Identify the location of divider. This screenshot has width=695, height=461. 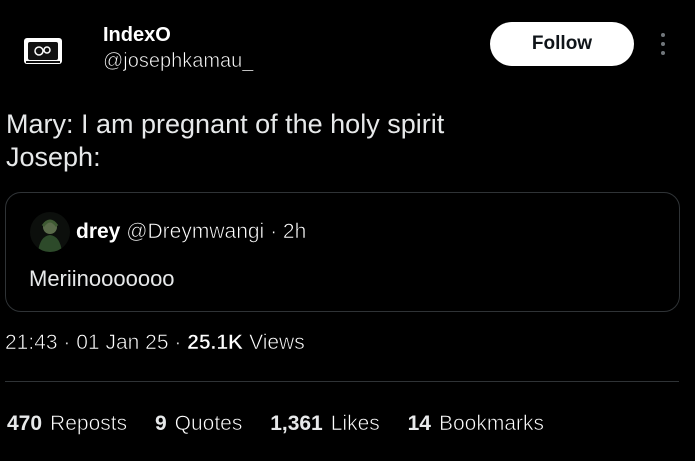
(342, 381).